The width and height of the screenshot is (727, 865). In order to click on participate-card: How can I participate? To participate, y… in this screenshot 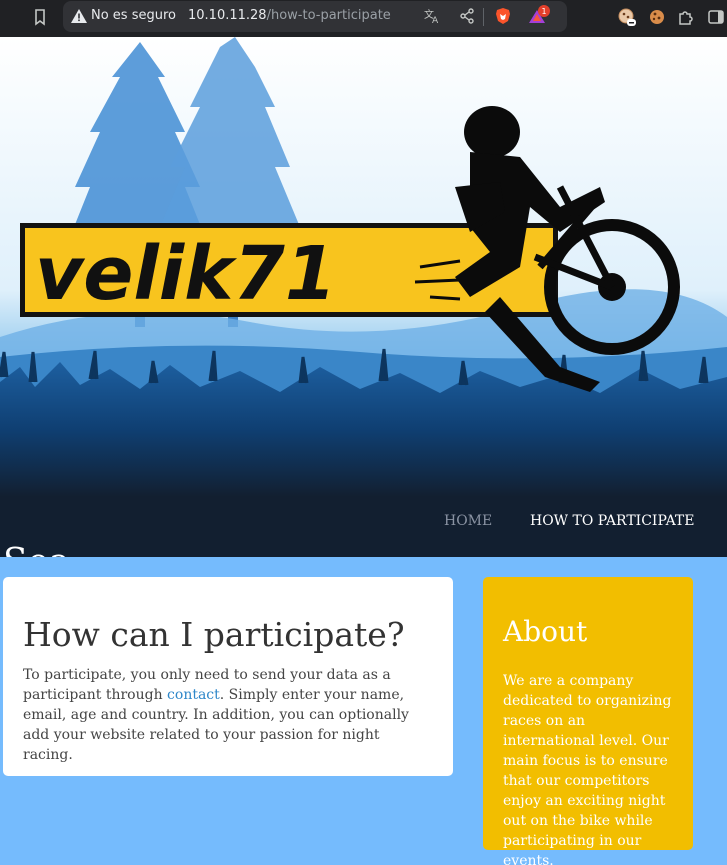, I will do `click(228, 676)`.